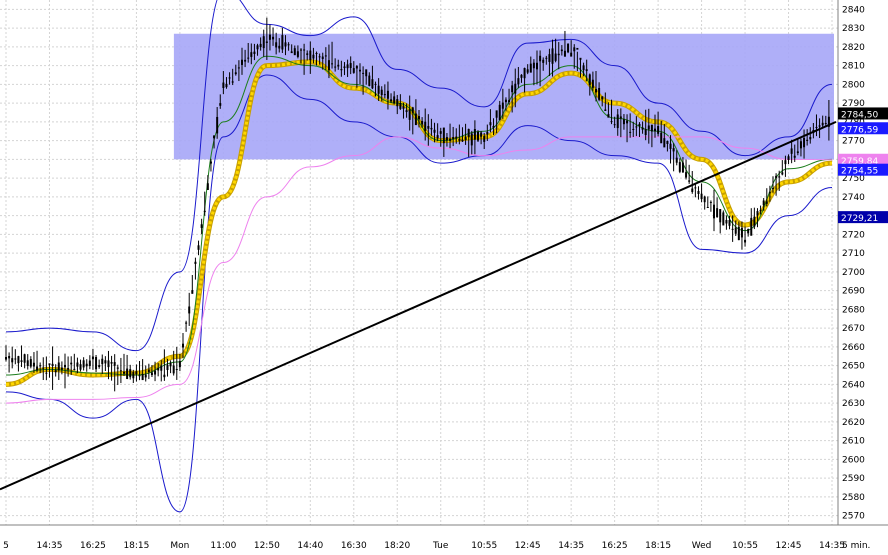 This screenshot has height=555, width=888. What do you see at coordinates (789, 546) in the screenshot?
I see `x-tick-label: 12:45` at bounding box center [789, 546].